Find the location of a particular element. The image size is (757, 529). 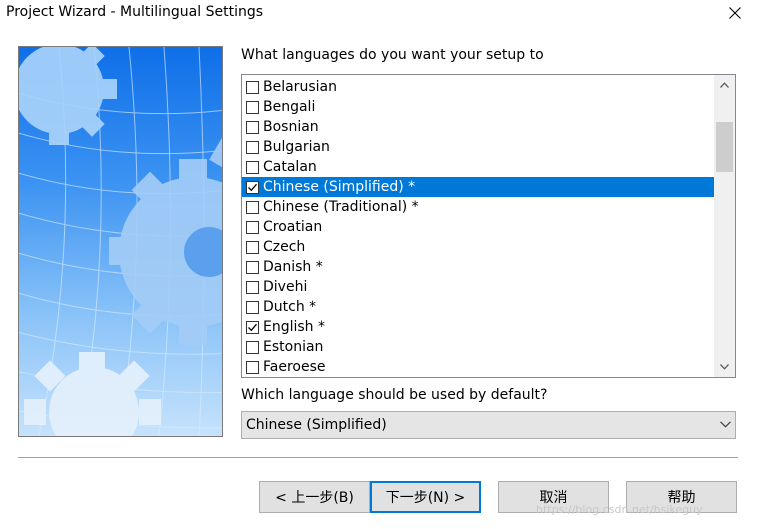

watermark: https://blog.csdn.net/hsikeguy is located at coordinates (619, 509).